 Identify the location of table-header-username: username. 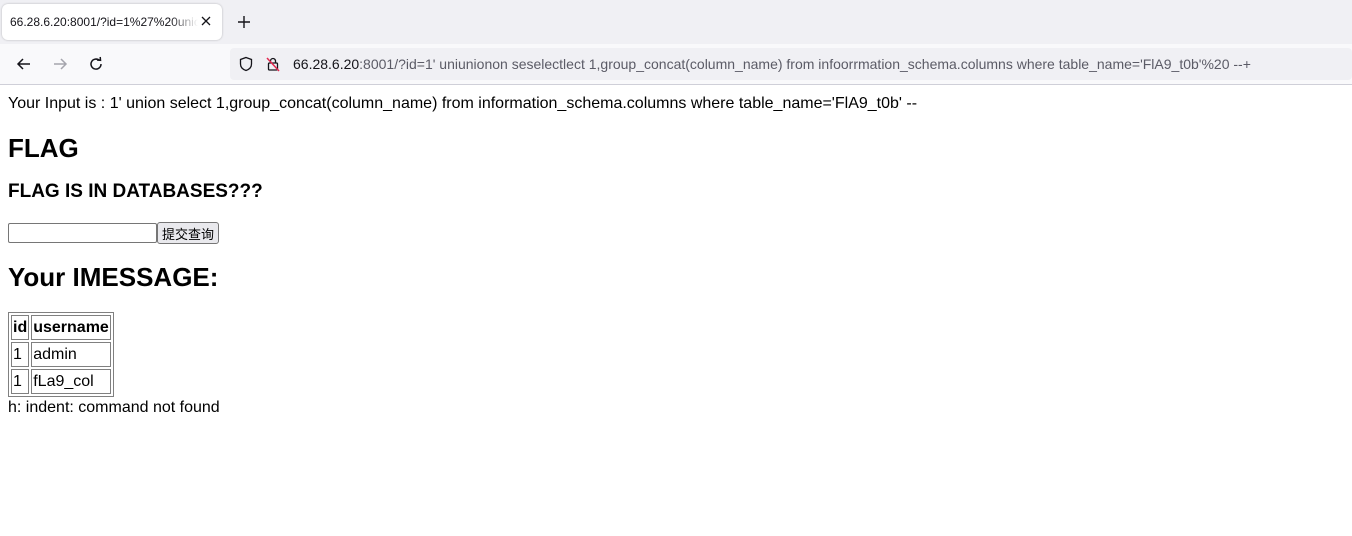
(71, 327).